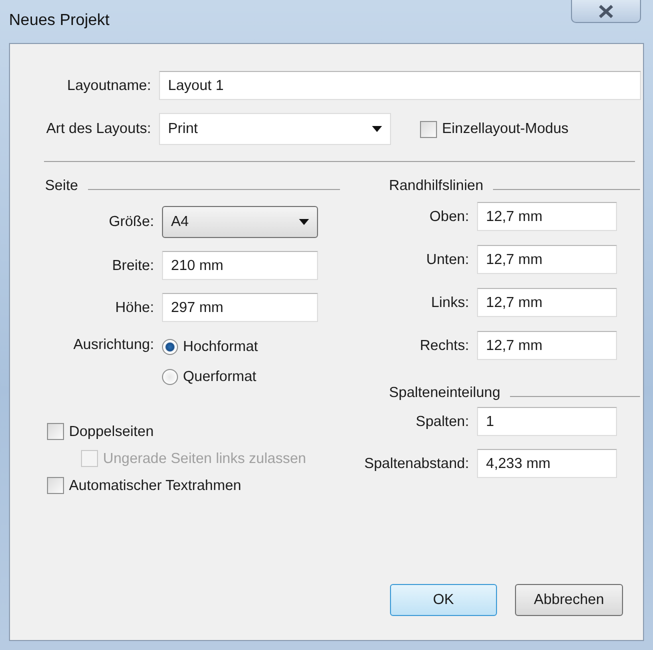  I want to click on field-label: Oben:, so click(449, 216).